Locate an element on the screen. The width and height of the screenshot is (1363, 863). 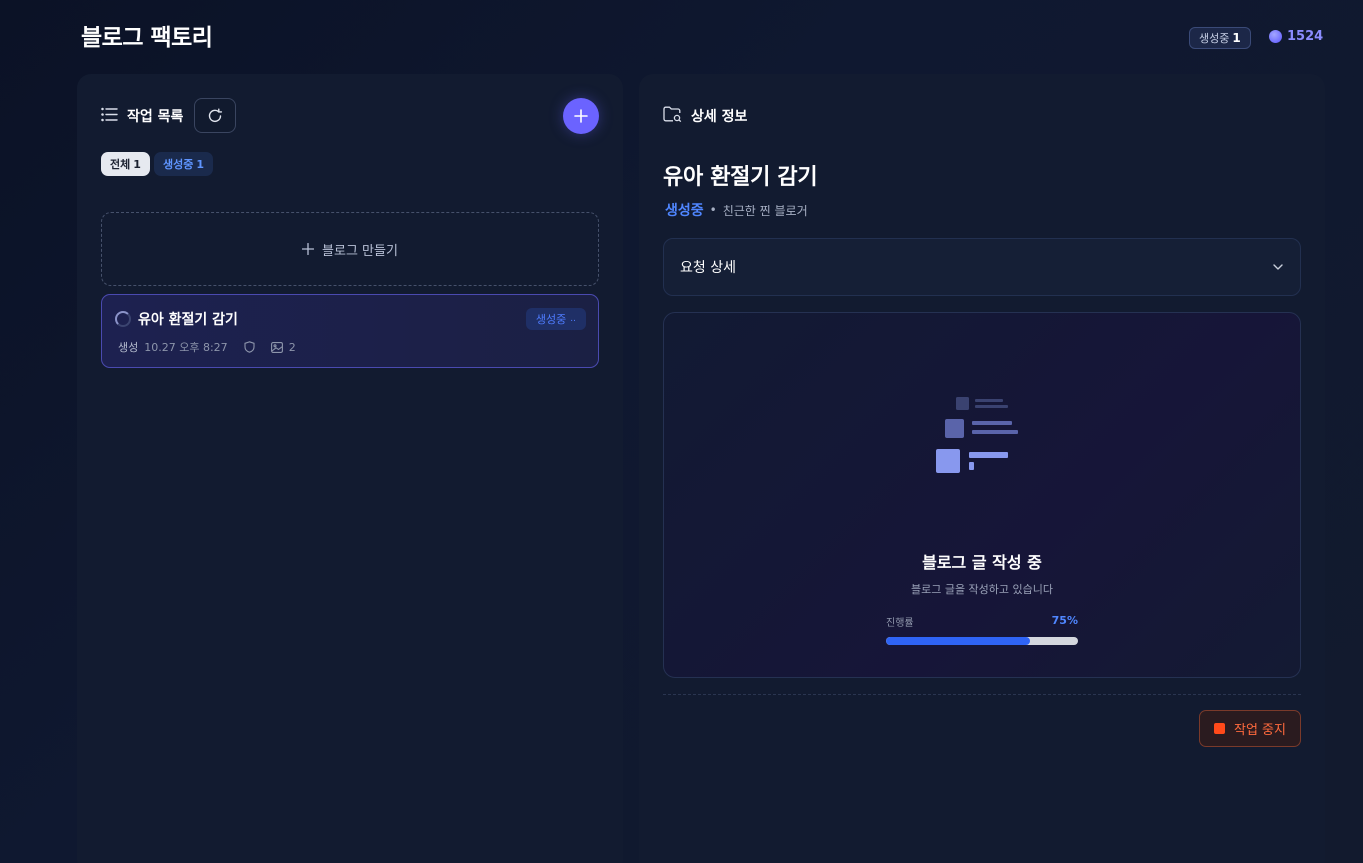
persona-label: 친근한 찐 블로거 is located at coordinates (765, 210).